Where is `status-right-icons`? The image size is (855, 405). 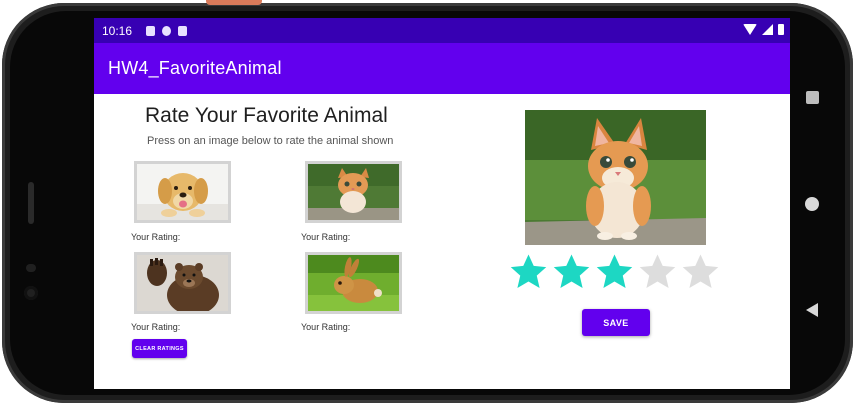 status-right-icons is located at coordinates (763, 29).